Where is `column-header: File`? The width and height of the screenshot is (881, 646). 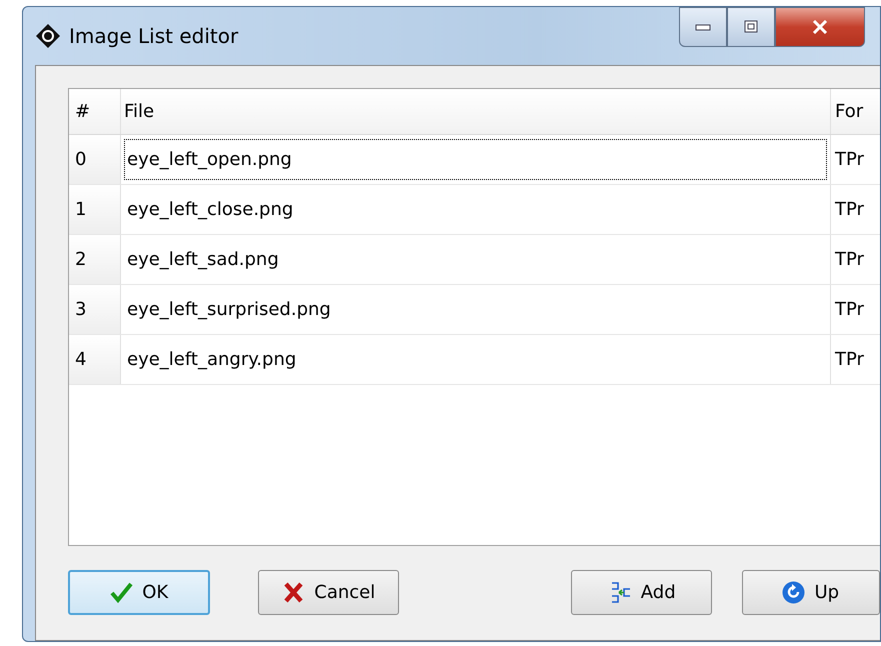 column-header: File is located at coordinates (139, 111).